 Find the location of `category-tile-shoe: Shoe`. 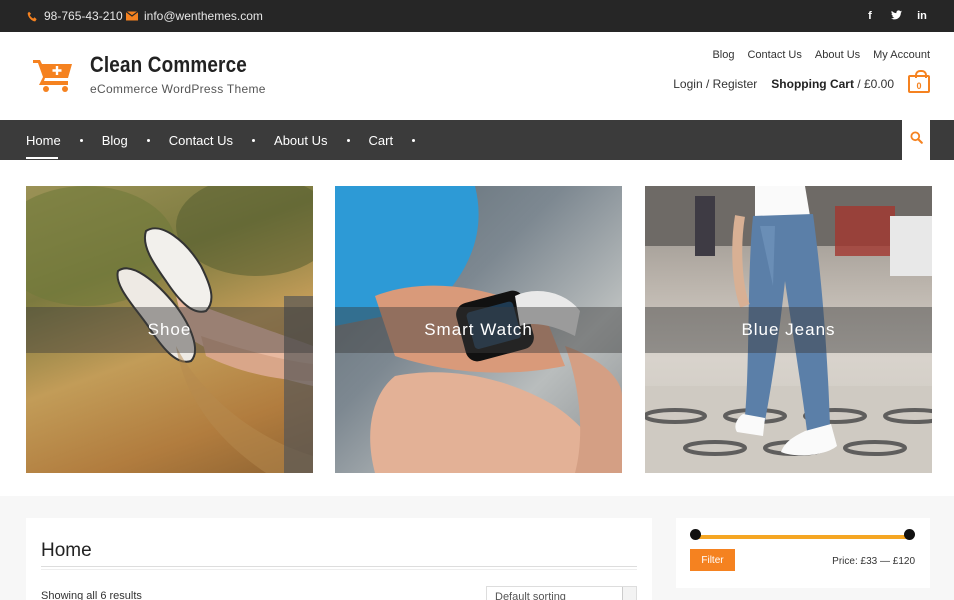

category-tile-shoe: Shoe is located at coordinates (169, 329).